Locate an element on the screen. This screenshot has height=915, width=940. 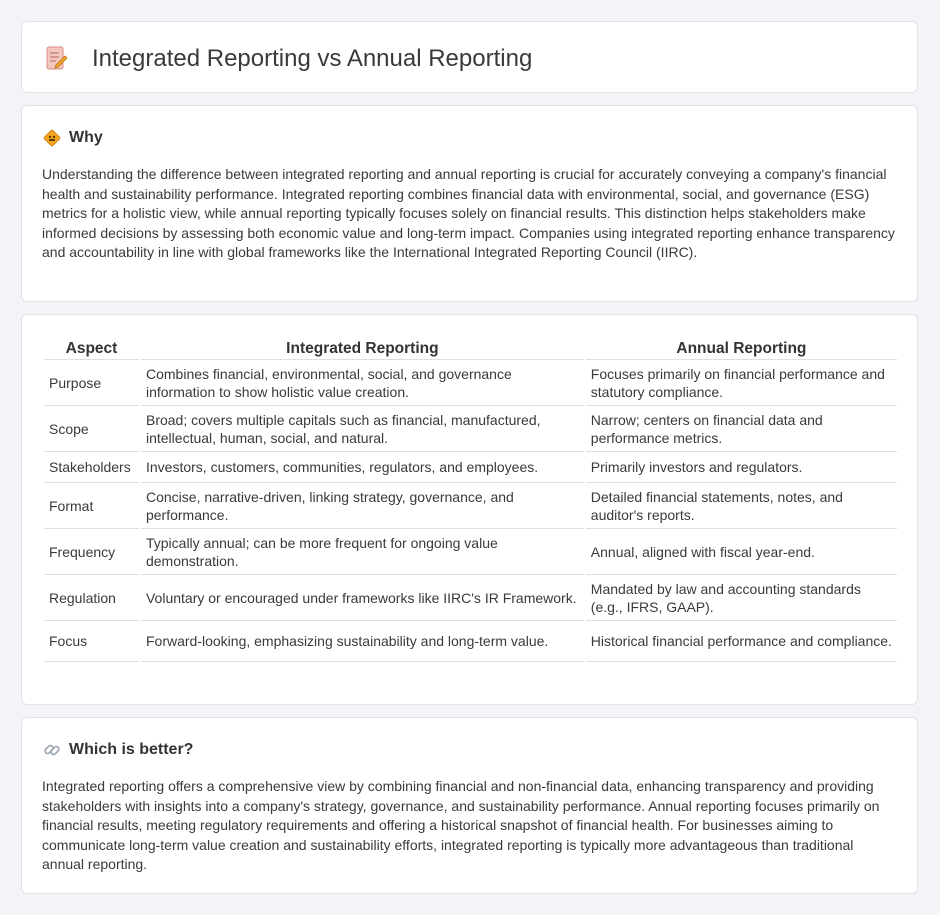
page-title: Integrated Reporting vs Annual Reporting is located at coordinates (312, 58).